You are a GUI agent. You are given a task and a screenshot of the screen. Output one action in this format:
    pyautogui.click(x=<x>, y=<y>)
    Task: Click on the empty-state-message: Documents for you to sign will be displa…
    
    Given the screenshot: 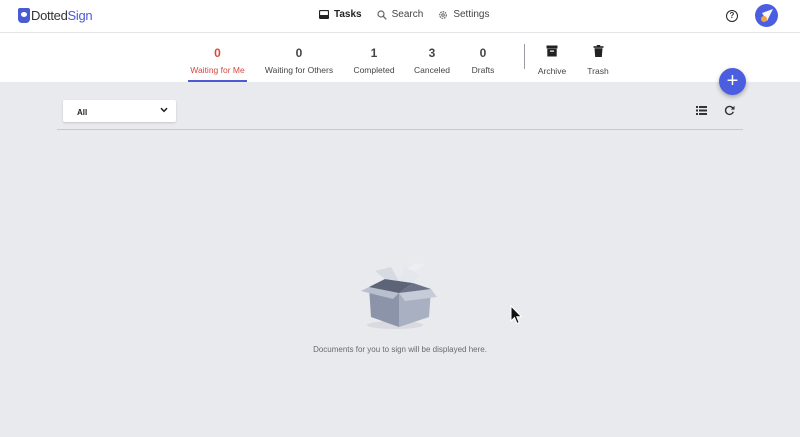 What is the action you would take?
    pyautogui.click(x=400, y=349)
    